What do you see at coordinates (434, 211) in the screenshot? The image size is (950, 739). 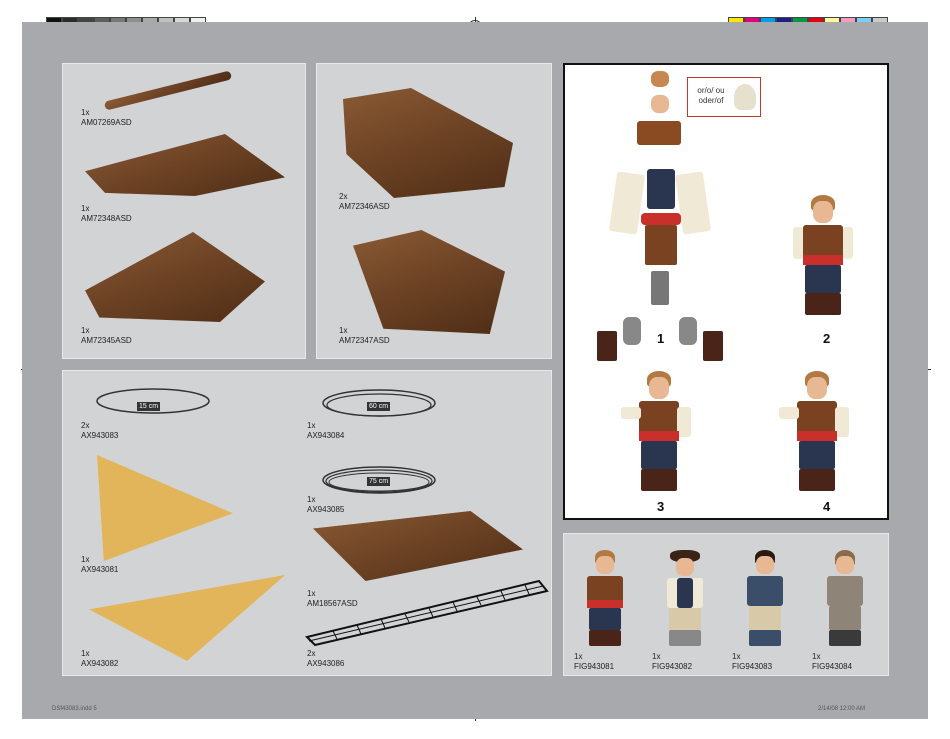 I see `parts-panel-deck: 2x AM72346ASD 1x AM72347ASD` at bounding box center [434, 211].